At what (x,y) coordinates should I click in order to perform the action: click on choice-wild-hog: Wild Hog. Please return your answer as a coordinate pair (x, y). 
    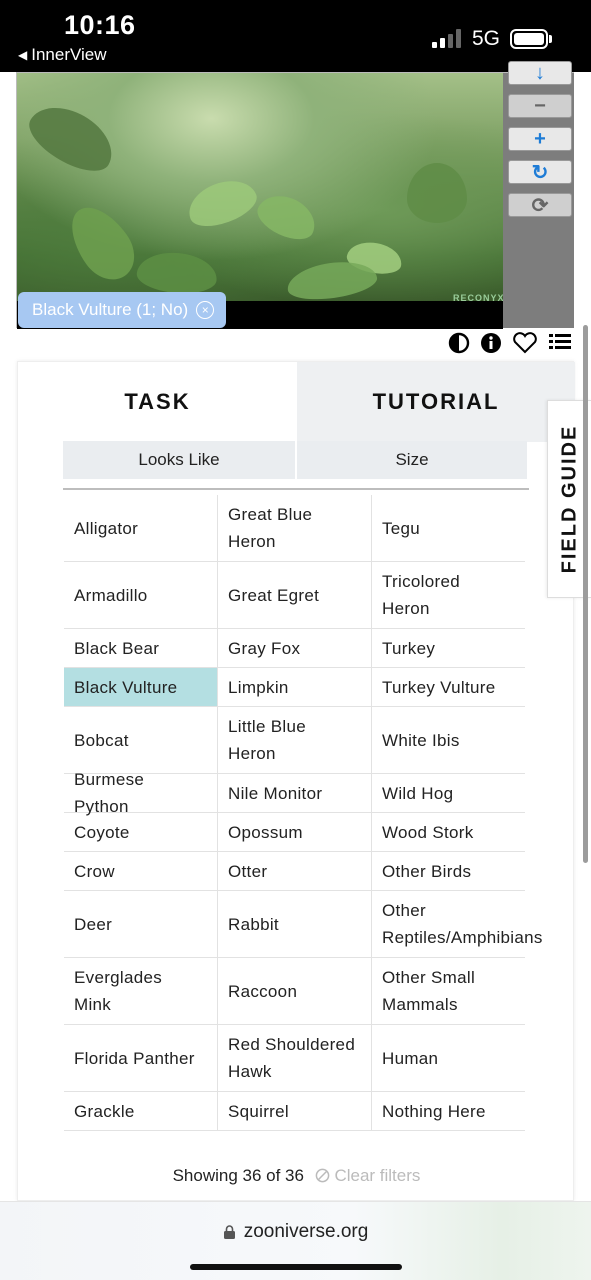
    Looking at the image, I should click on (448, 793).